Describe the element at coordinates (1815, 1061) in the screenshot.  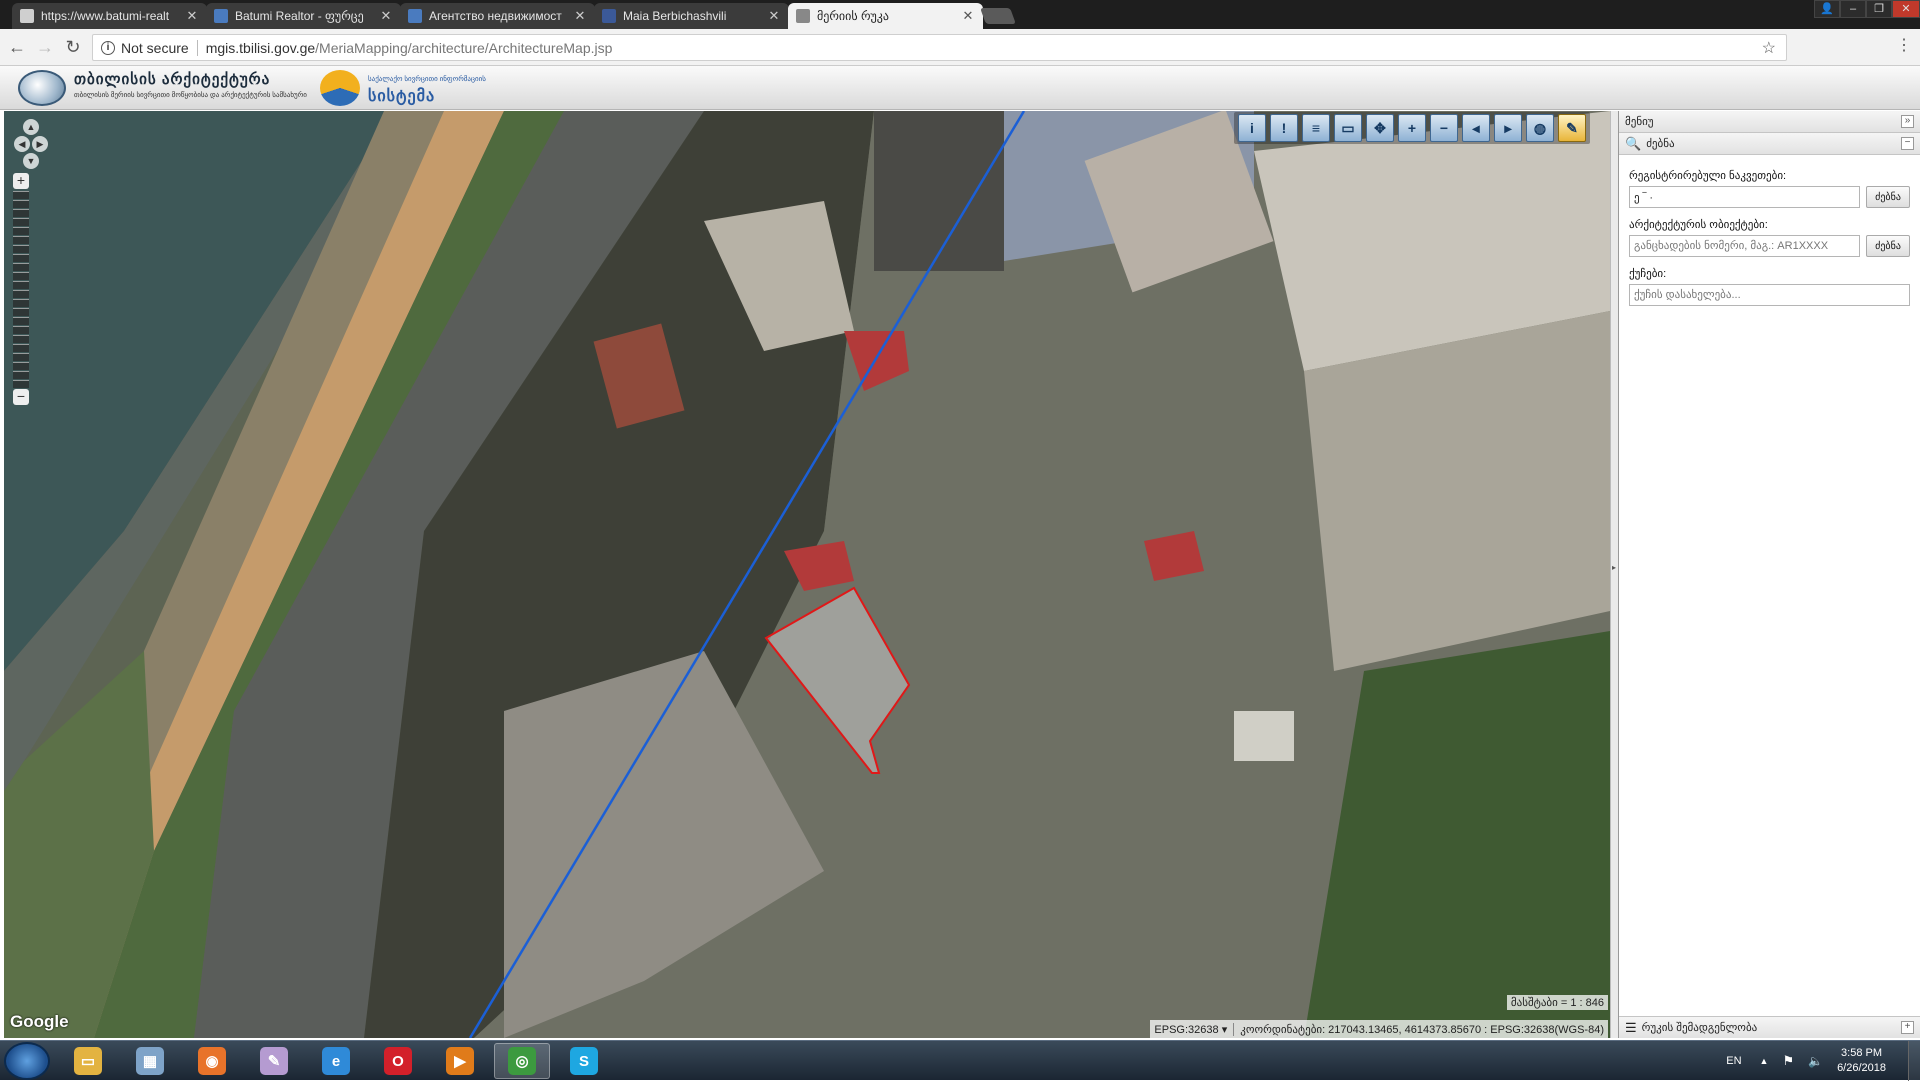
I see `volume-icon: 🔈` at that location.